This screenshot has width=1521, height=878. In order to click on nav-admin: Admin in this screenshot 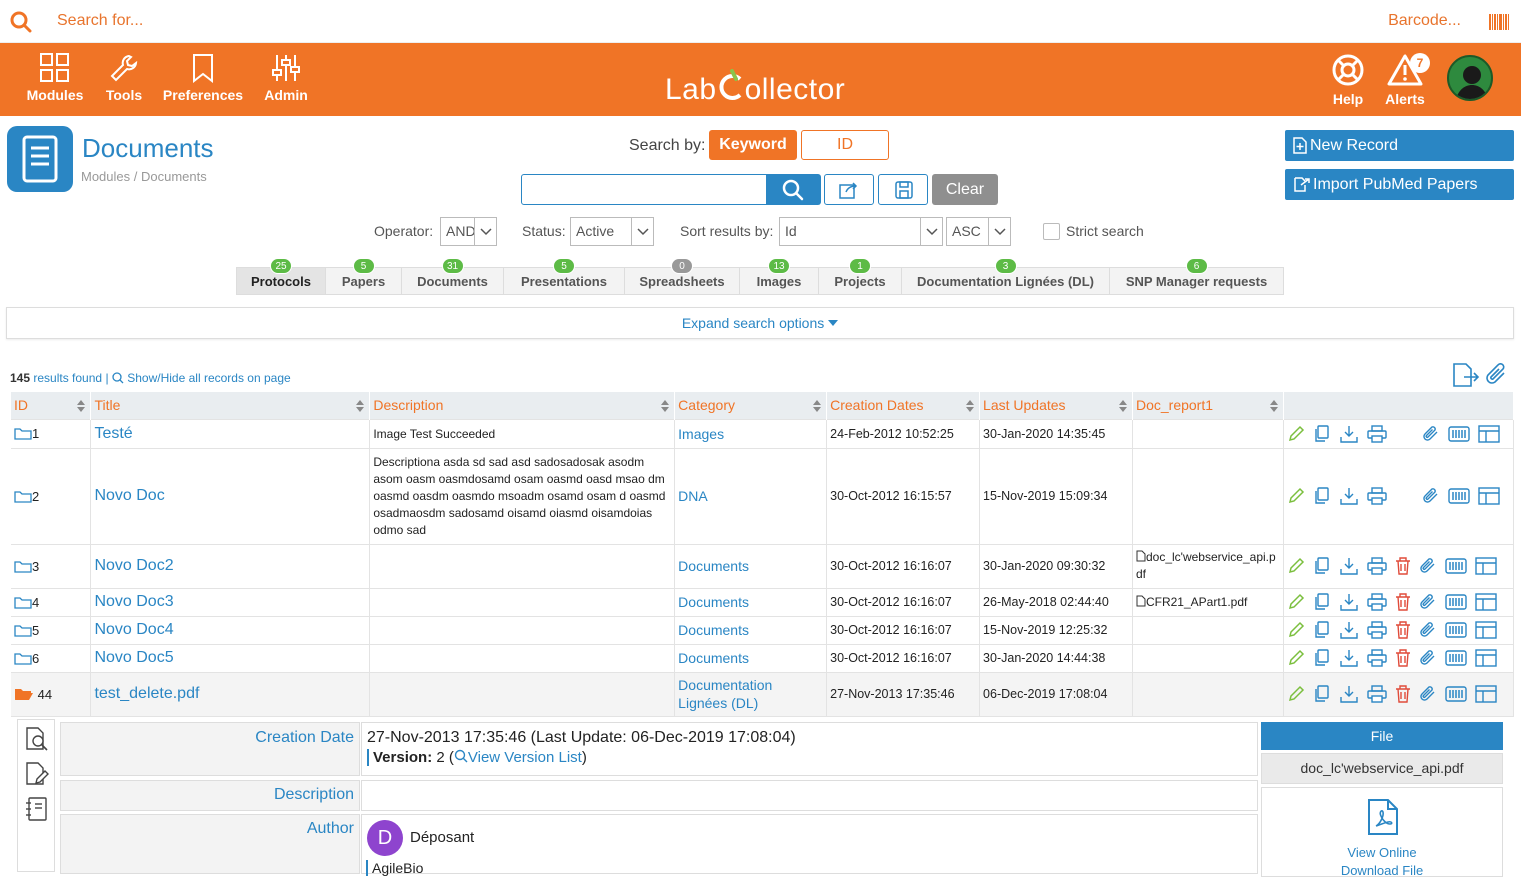, I will do `click(286, 78)`.